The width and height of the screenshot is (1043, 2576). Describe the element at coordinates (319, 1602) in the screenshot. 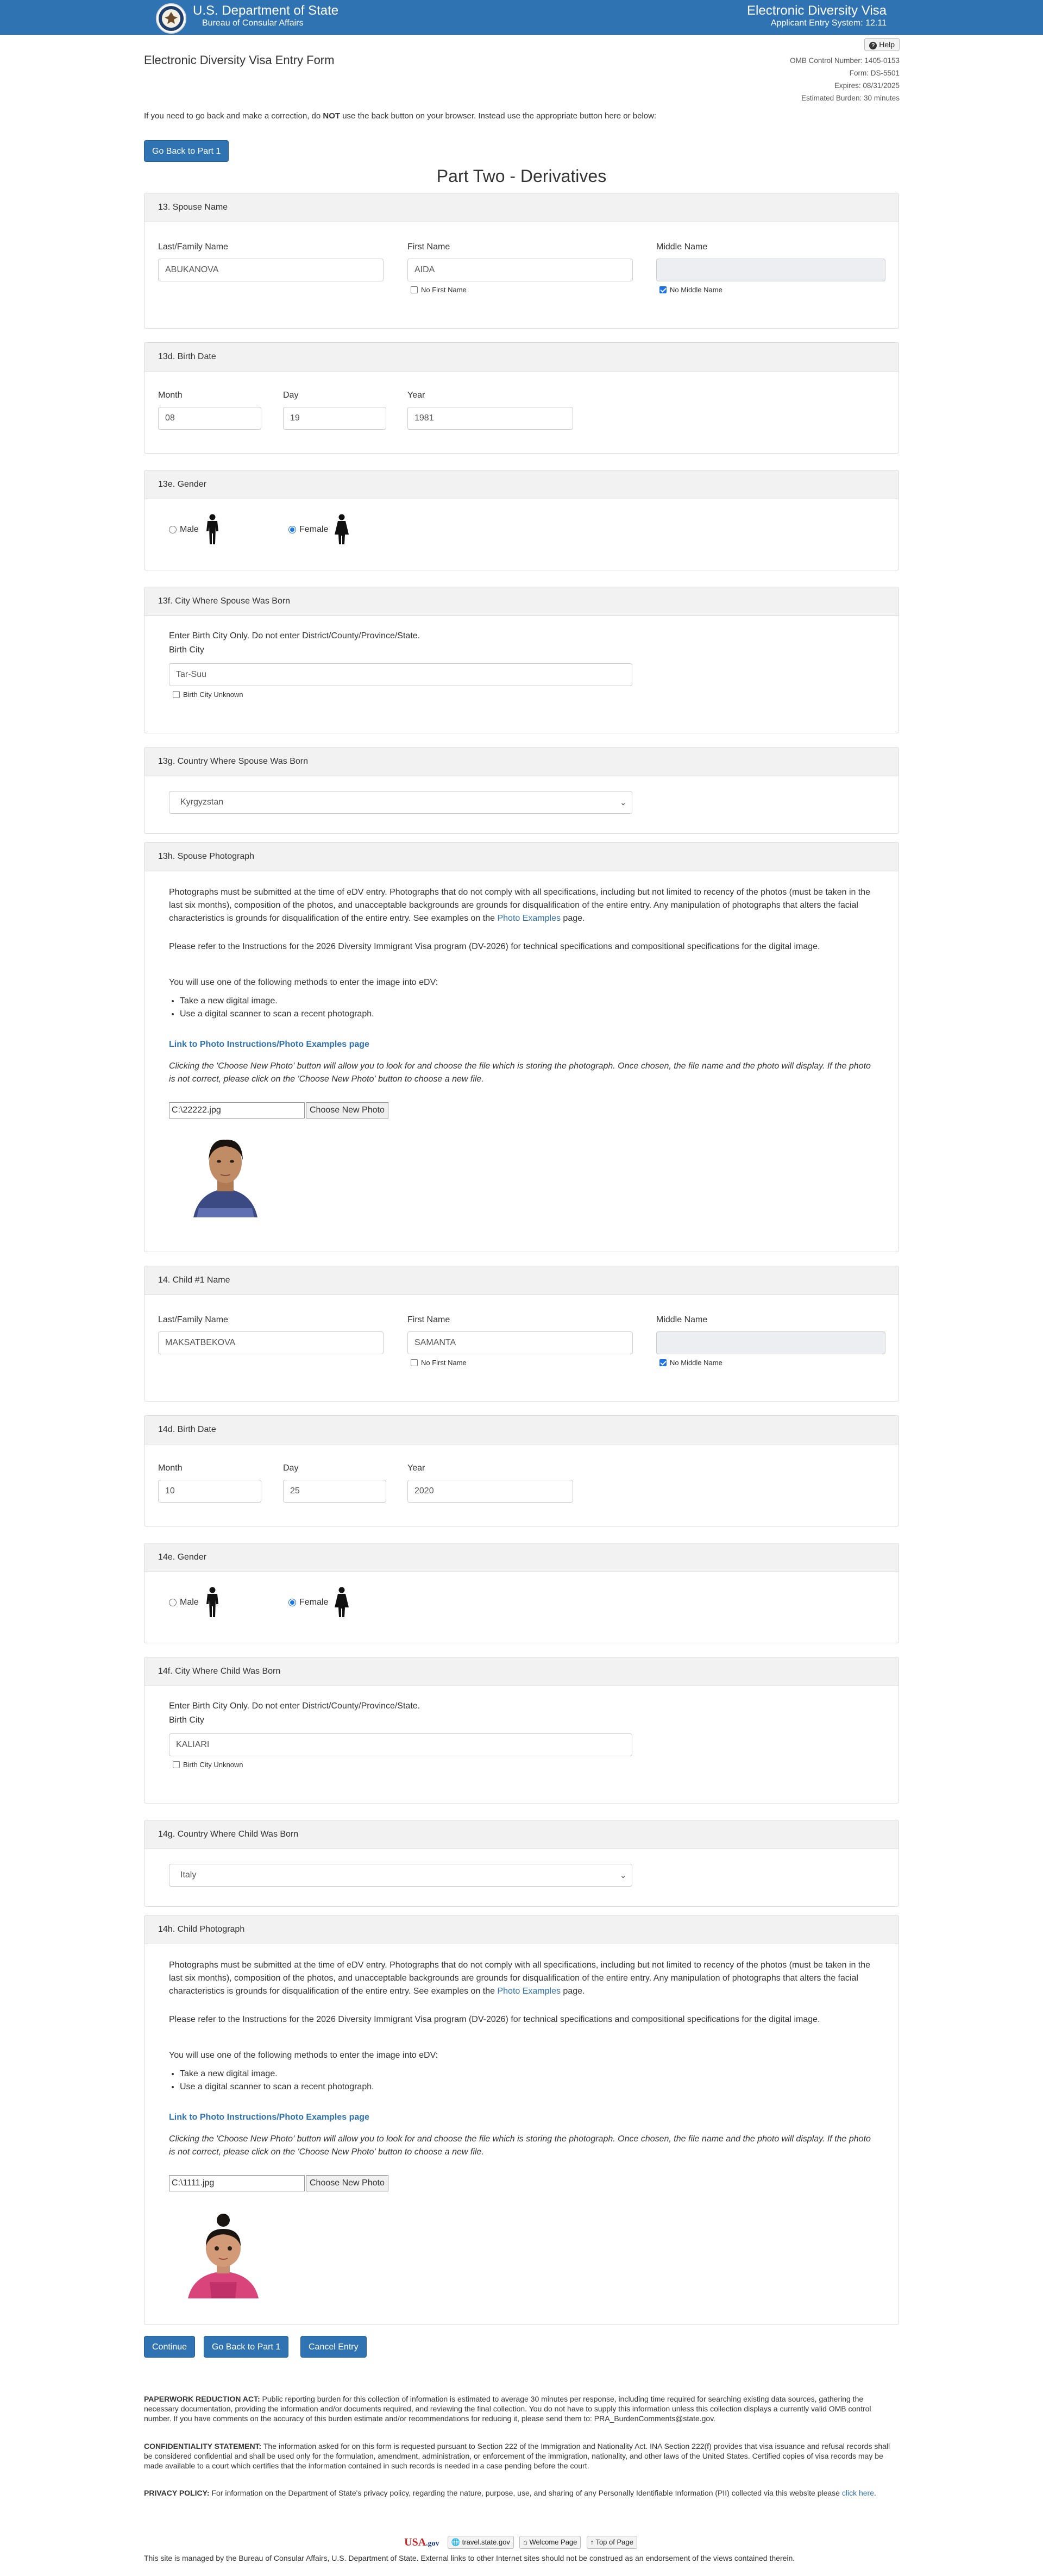

I see `child-female-radio: Female` at that location.